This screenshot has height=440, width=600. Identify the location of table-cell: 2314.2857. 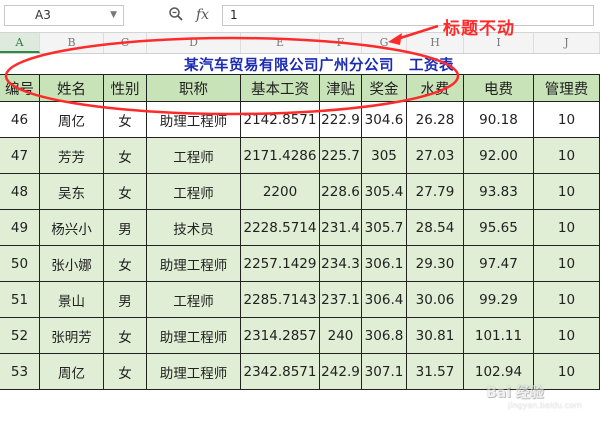
(280, 336).